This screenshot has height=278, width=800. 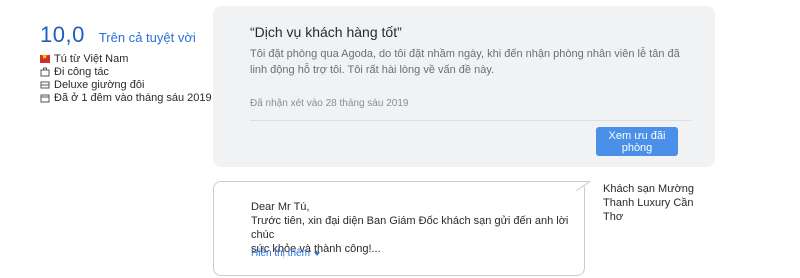 I want to click on chevron-down-icon, so click(x=316, y=253).